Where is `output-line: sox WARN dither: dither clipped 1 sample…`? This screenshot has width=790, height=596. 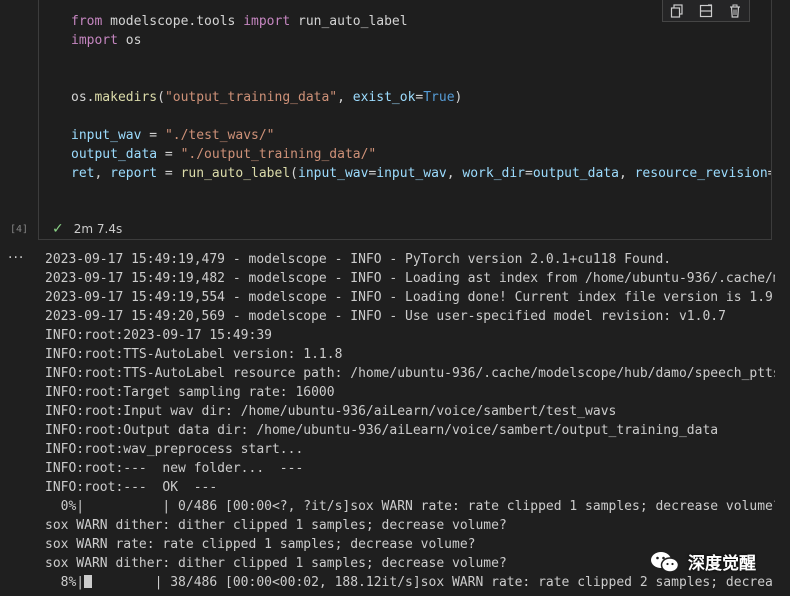
output-line: sox WARN dither: dither clipped 1 sample… is located at coordinates (276, 525).